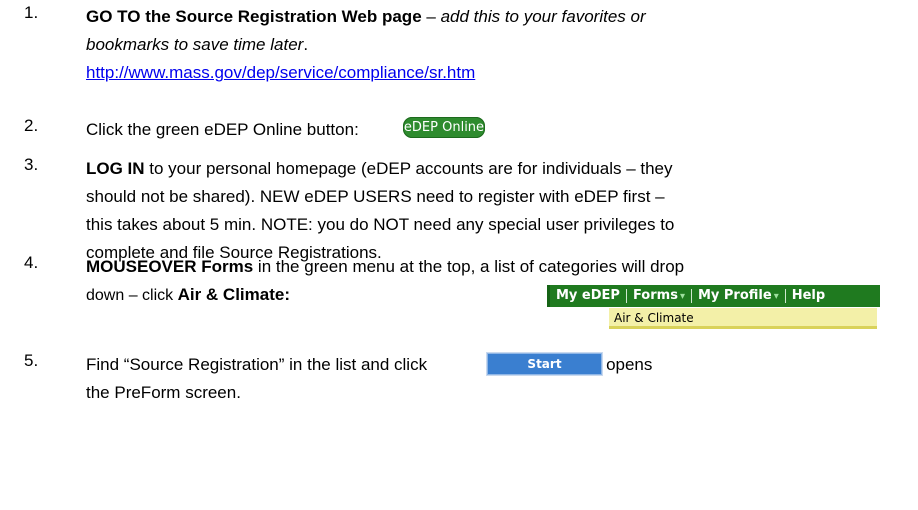 The height and width of the screenshot is (510, 918). I want to click on menu-forms: Forms ▾, so click(659, 296).